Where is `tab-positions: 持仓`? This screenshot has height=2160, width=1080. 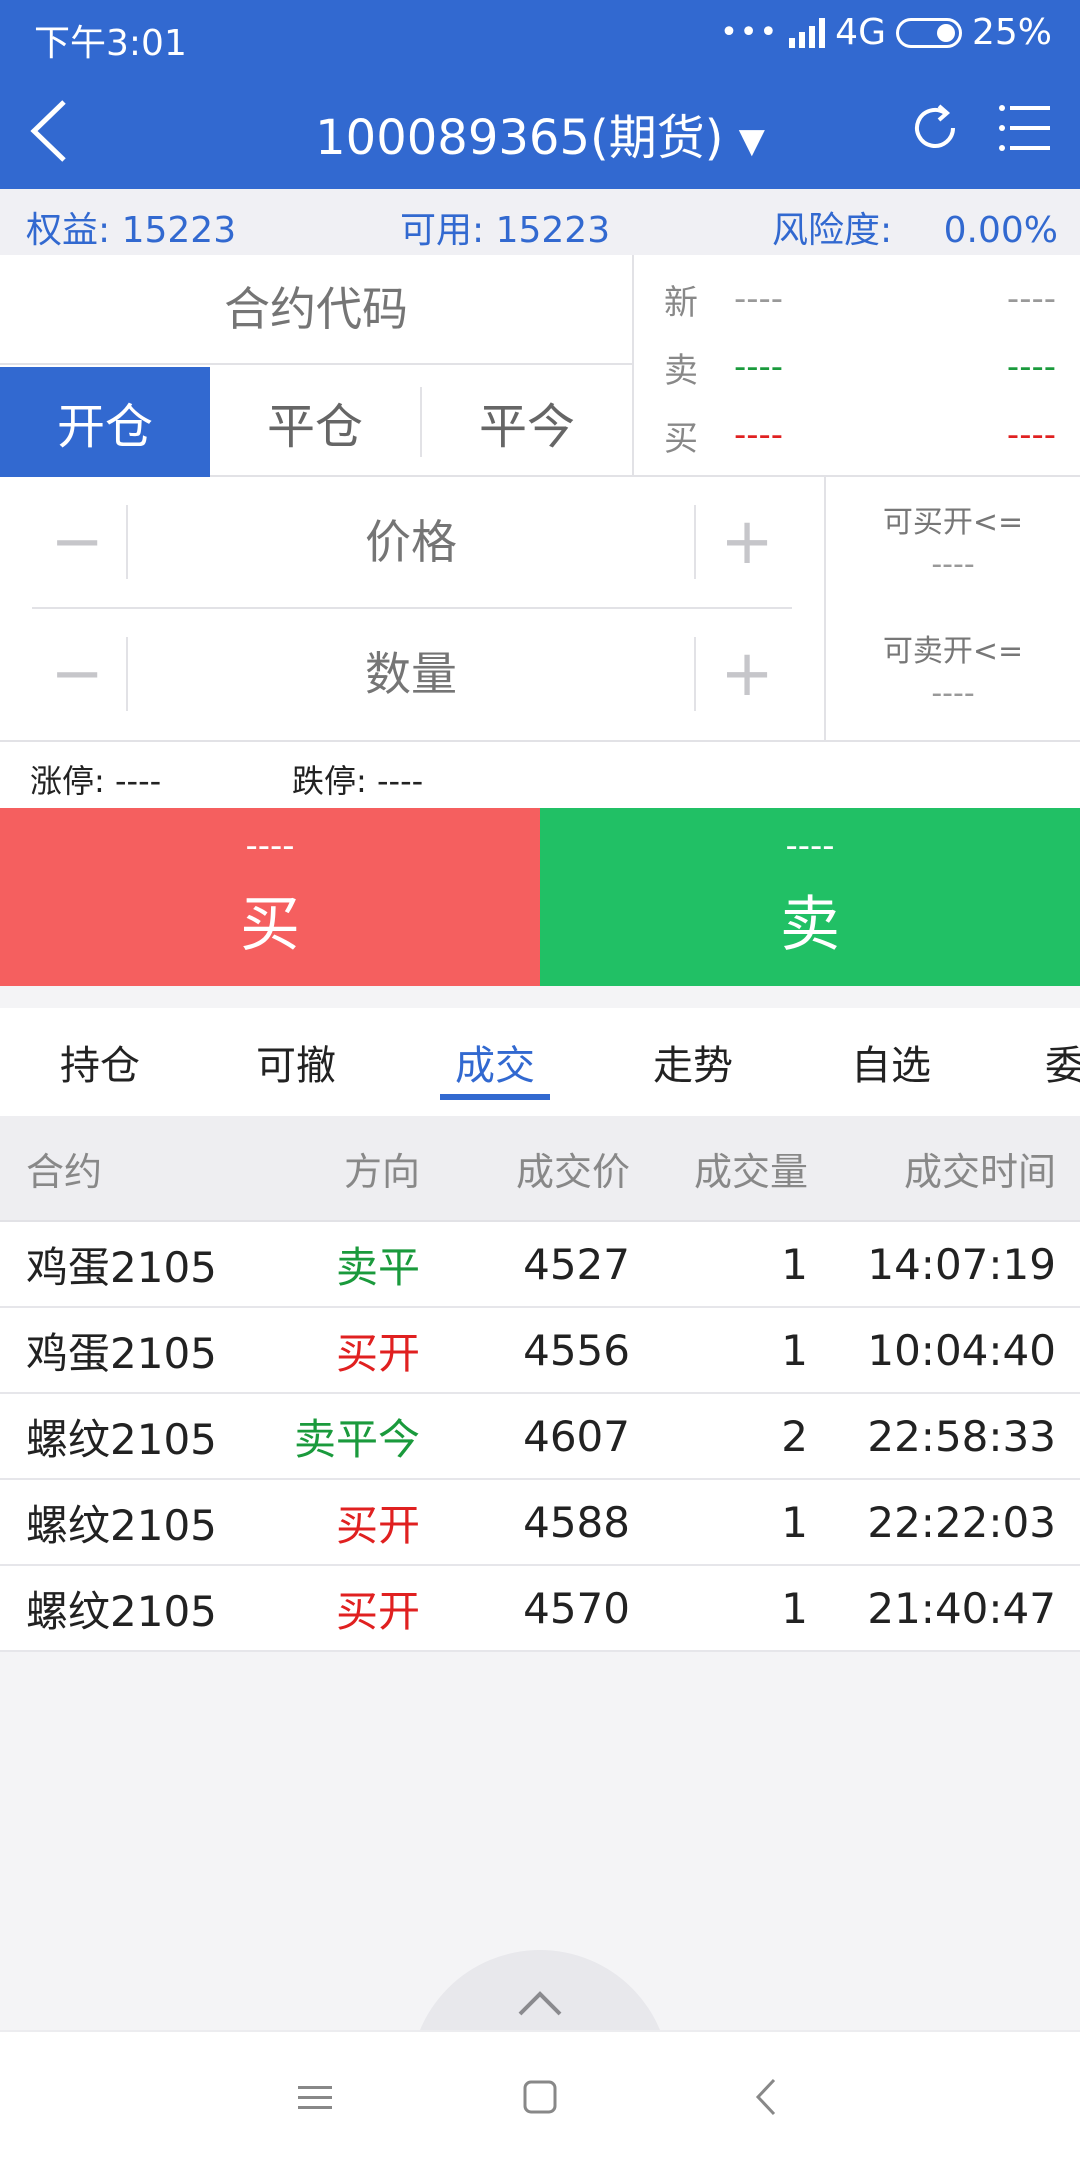
tab-positions: 持仓 is located at coordinates (100, 1062).